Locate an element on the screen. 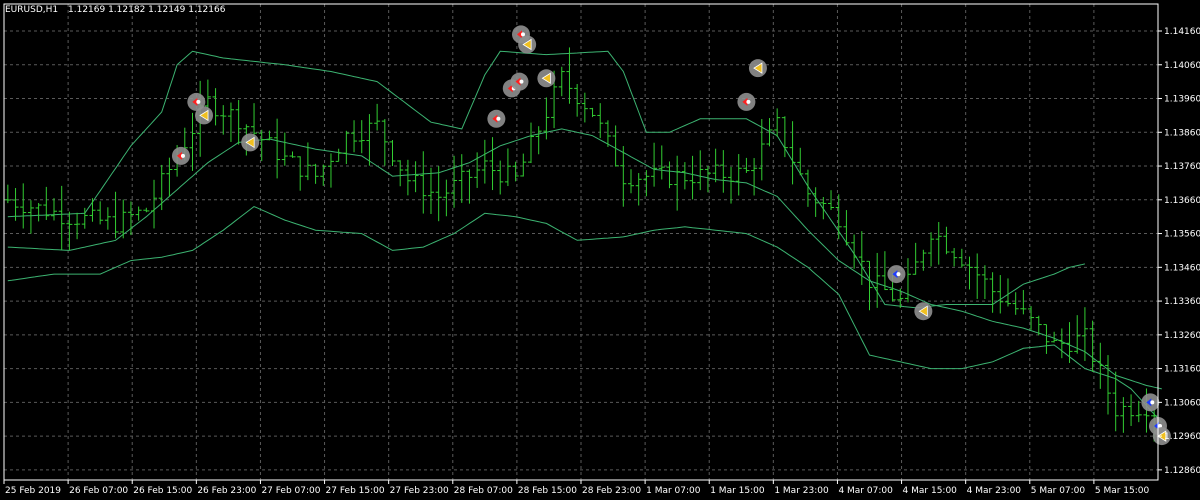 This screenshot has height=500, width=1200. y-tick-label: 1.13660 is located at coordinates (1182, 201).